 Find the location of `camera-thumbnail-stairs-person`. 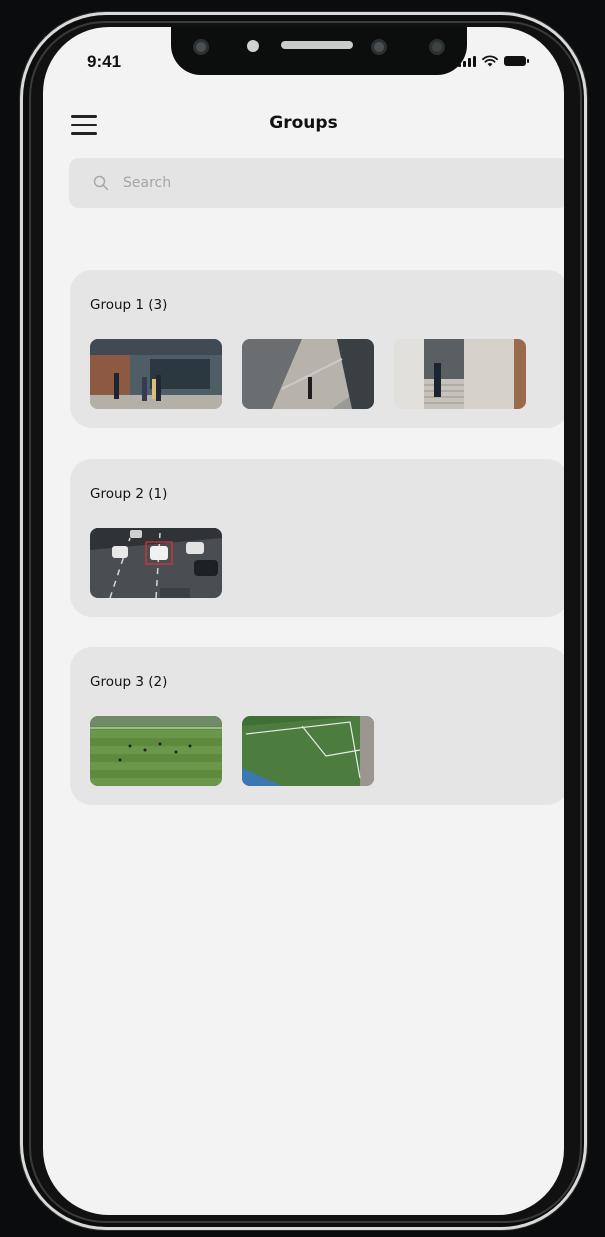

camera-thumbnail-stairs-person is located at coordinates (460, 374).